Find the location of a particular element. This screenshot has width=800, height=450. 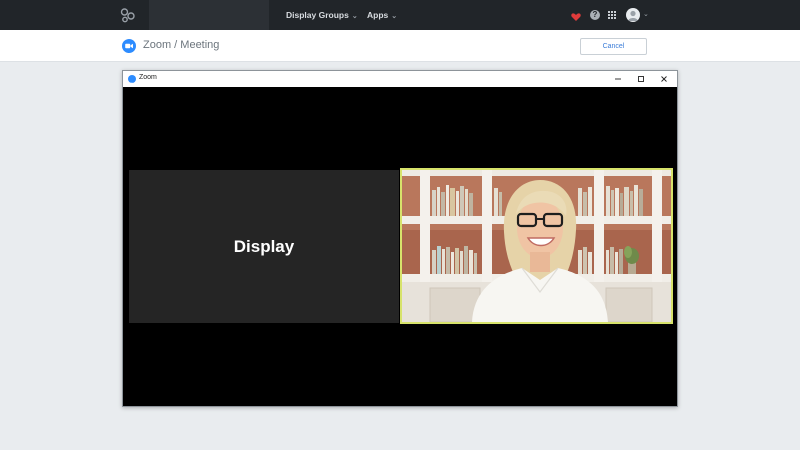

display-label: Display is located at coordinates (264, 246).